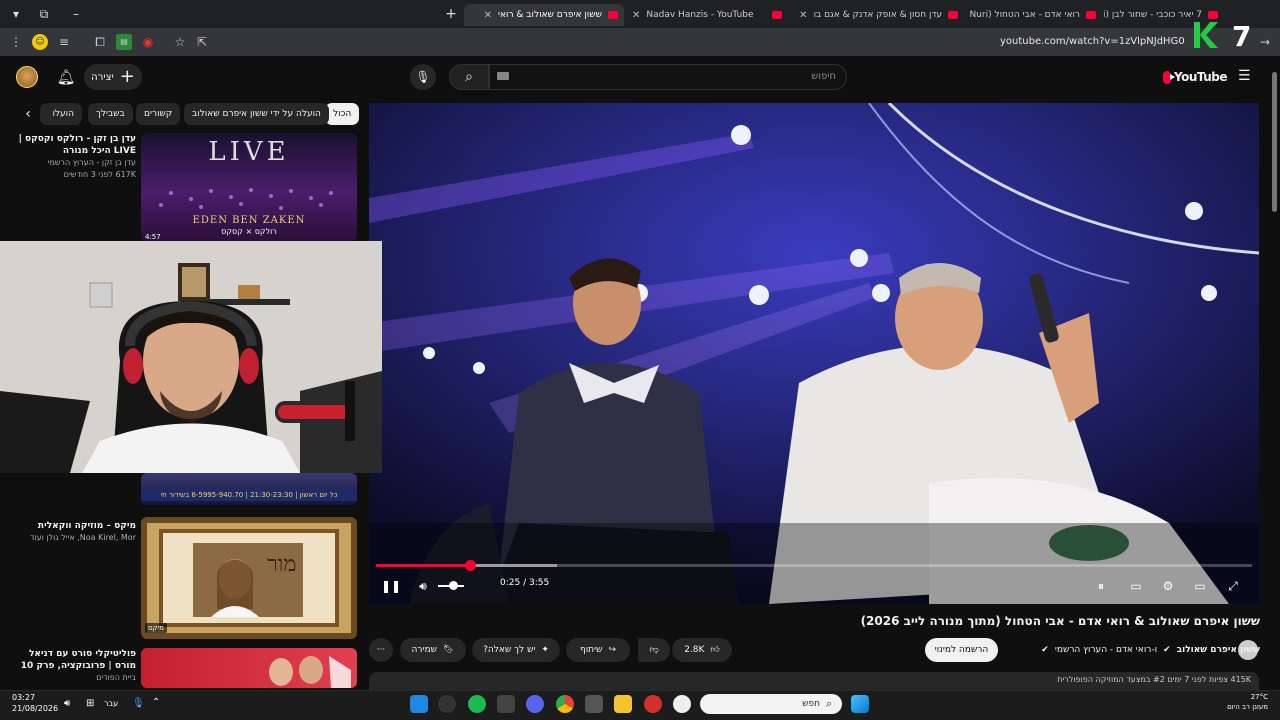 The height and width of the screenshot is (720, 1280). I want to click on spotify-icon, so click(477, 704).